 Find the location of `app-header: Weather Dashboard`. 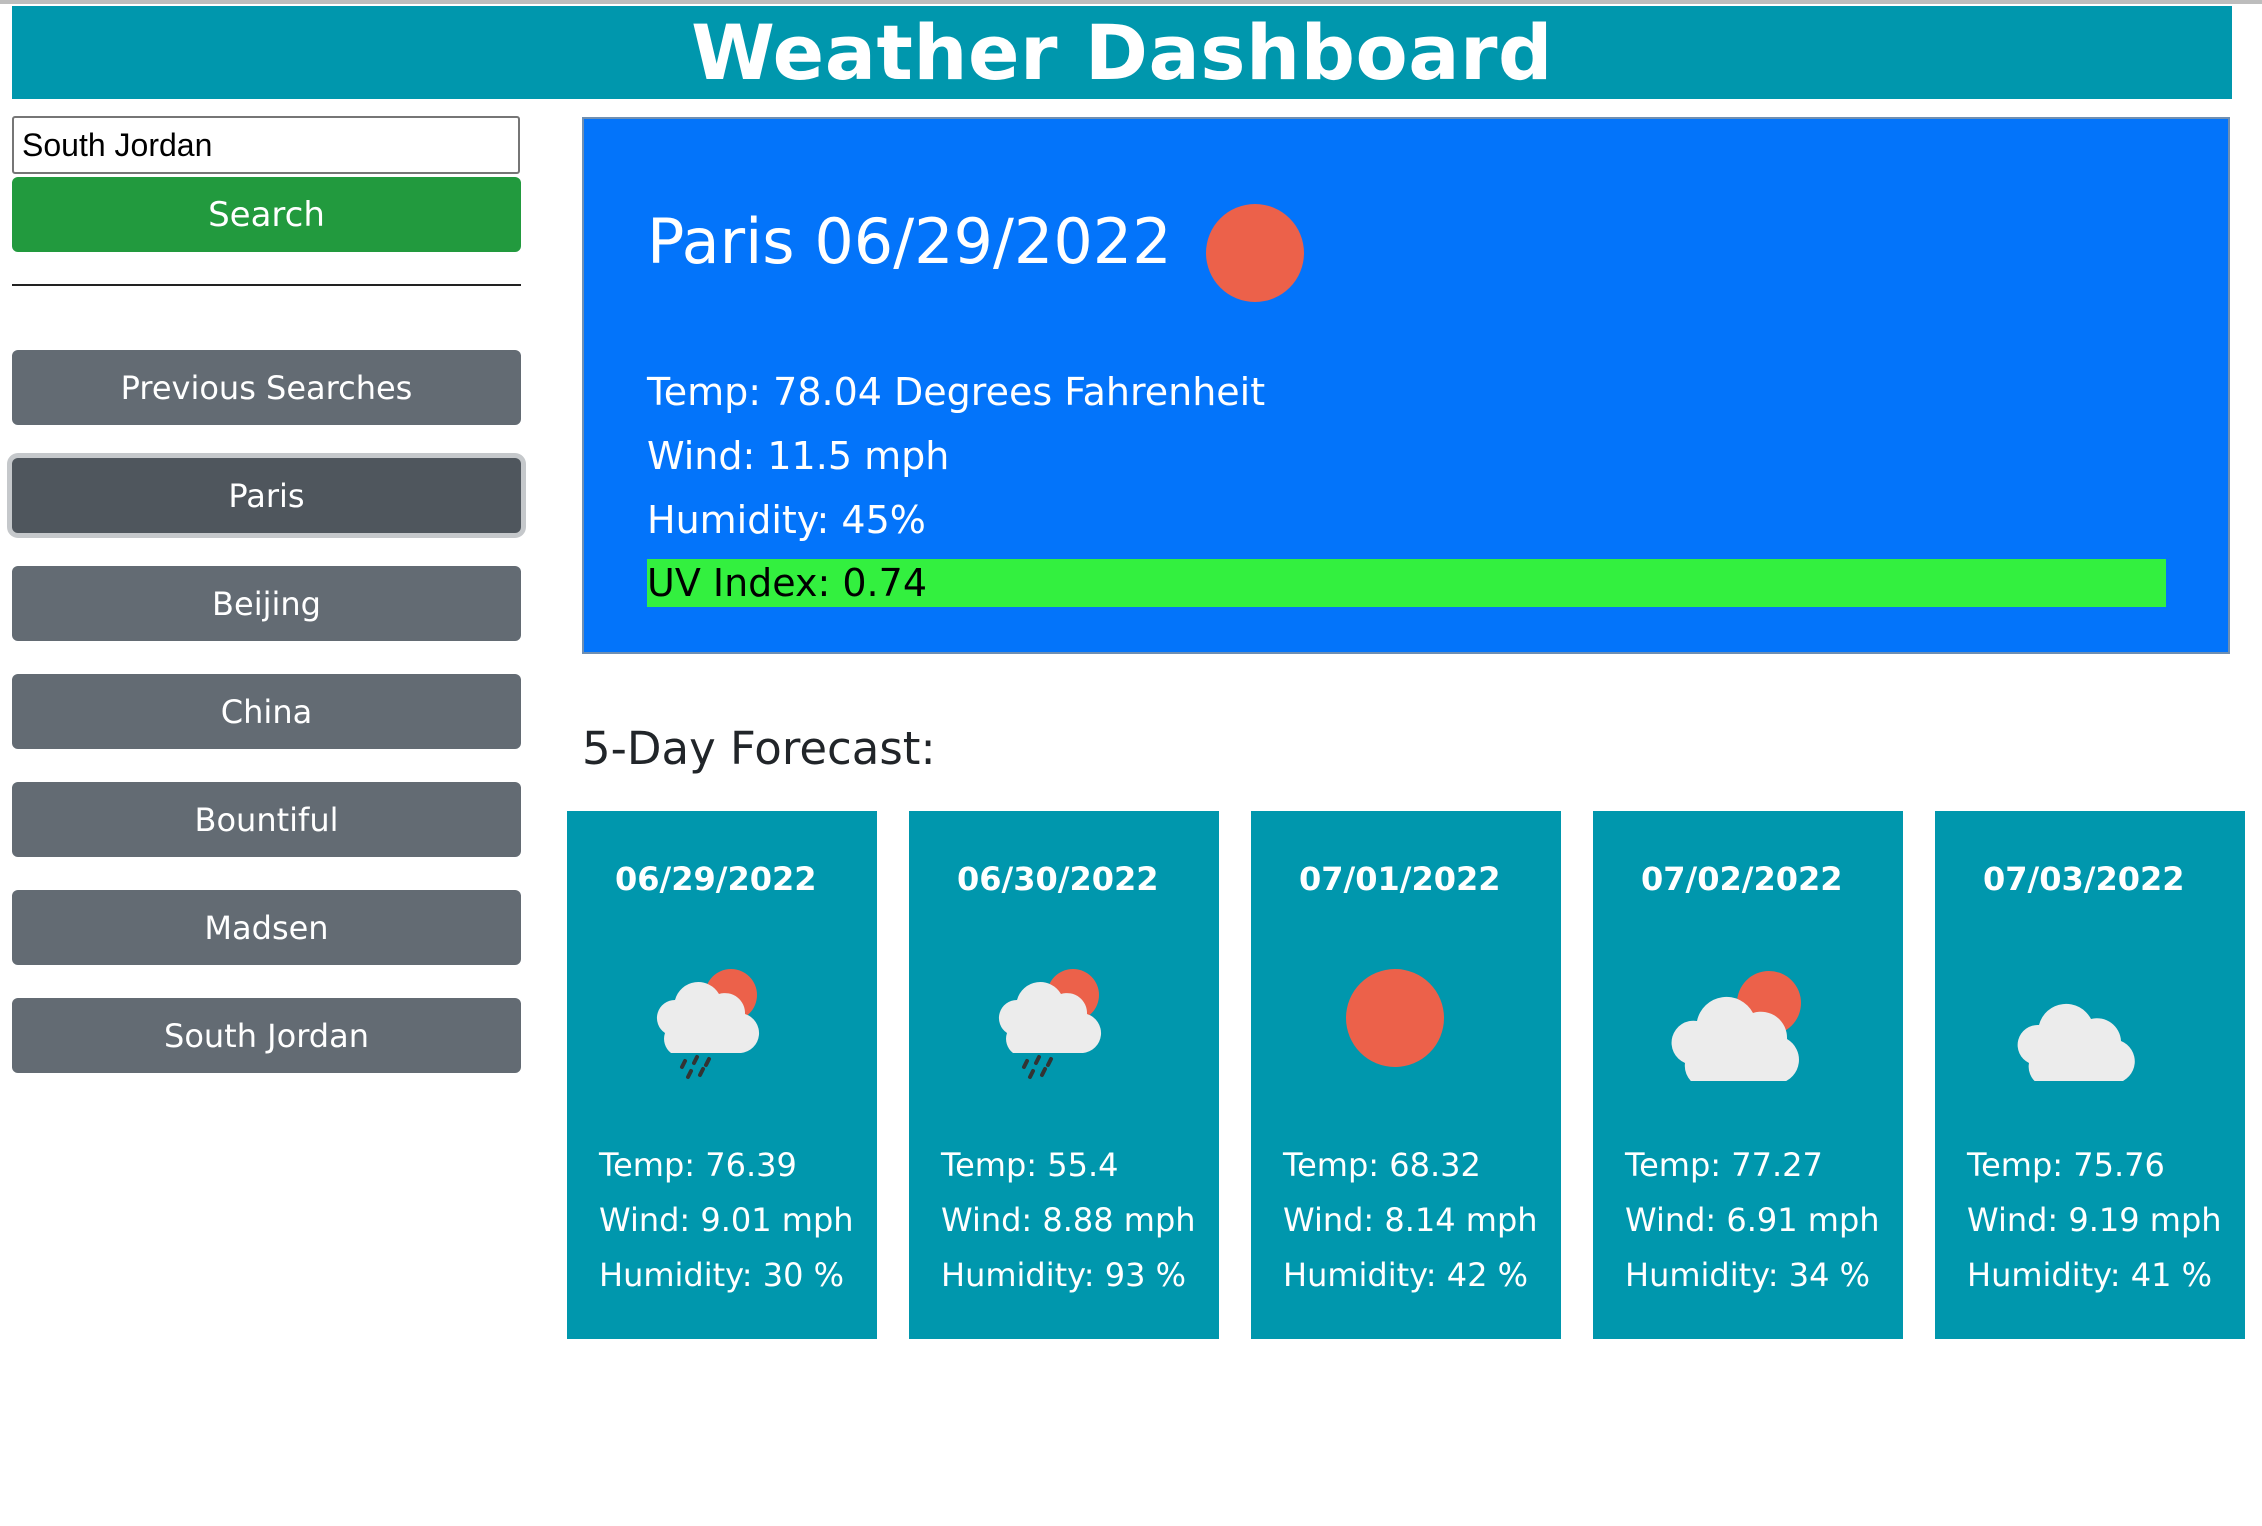

app-header: Weather Dashboard is located at coordinates (1122, 52).